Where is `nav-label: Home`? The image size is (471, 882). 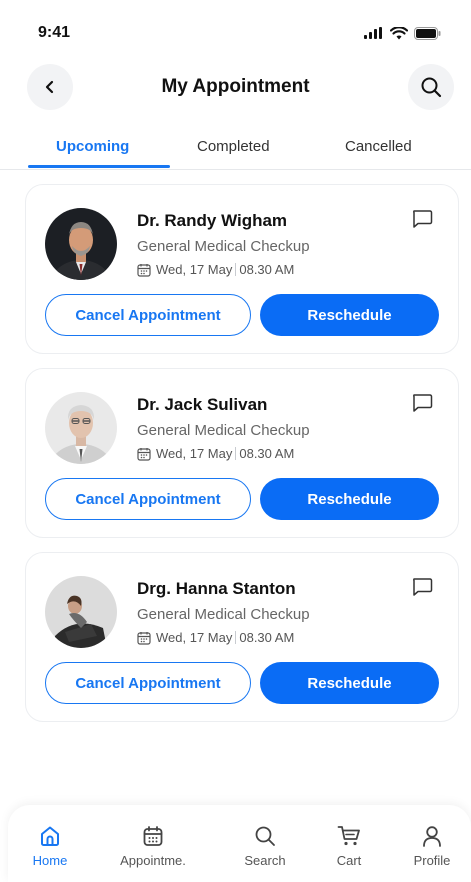 nav-label: Home is located at coordinates (50, 860).